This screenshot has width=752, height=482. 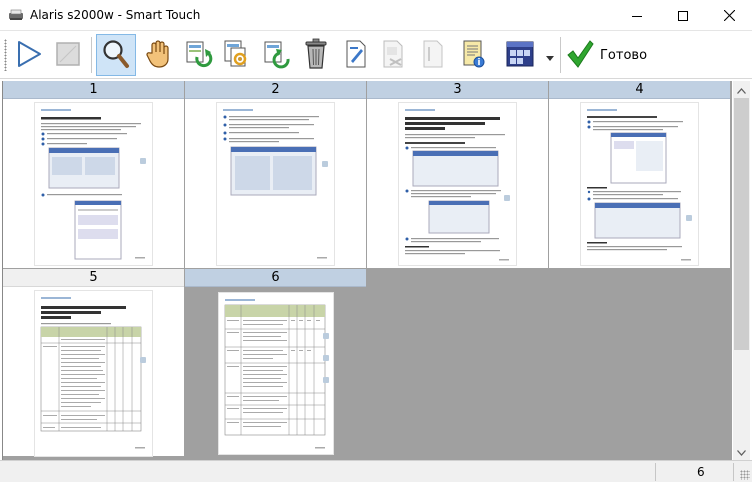 I want to click on view-mode-dropdown, so click(x=550, y=57).